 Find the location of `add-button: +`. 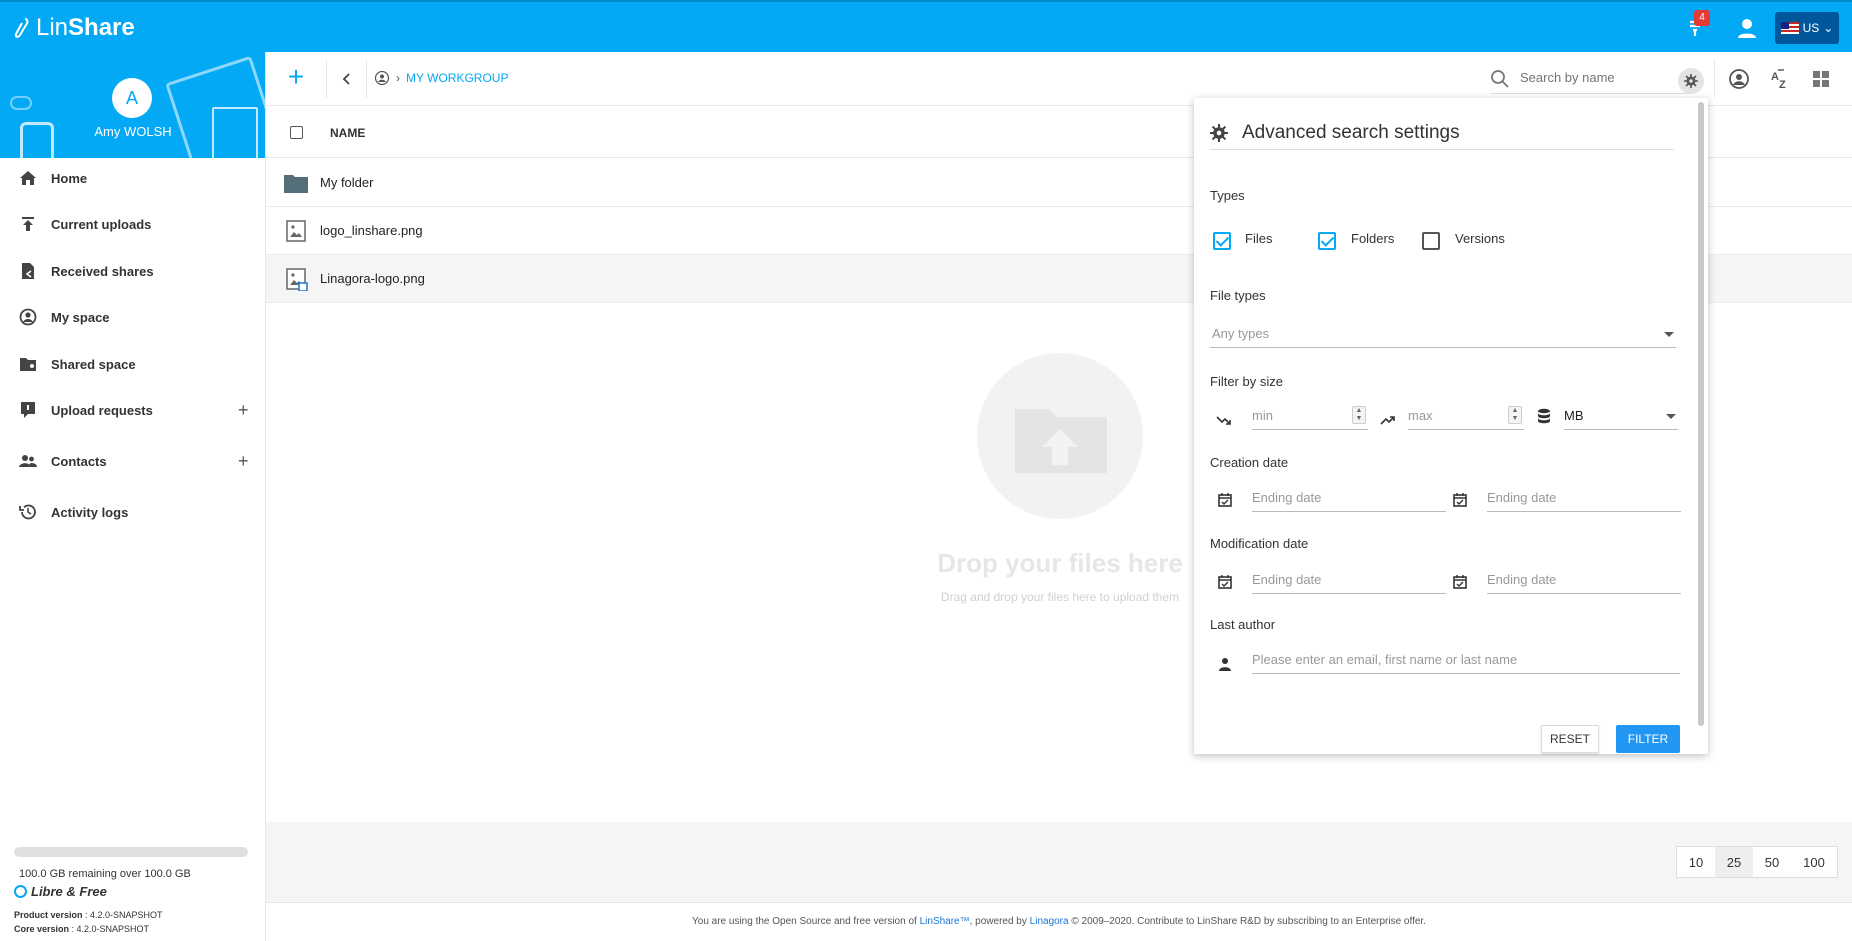

add-button: + is located at coordinates (296, 77).